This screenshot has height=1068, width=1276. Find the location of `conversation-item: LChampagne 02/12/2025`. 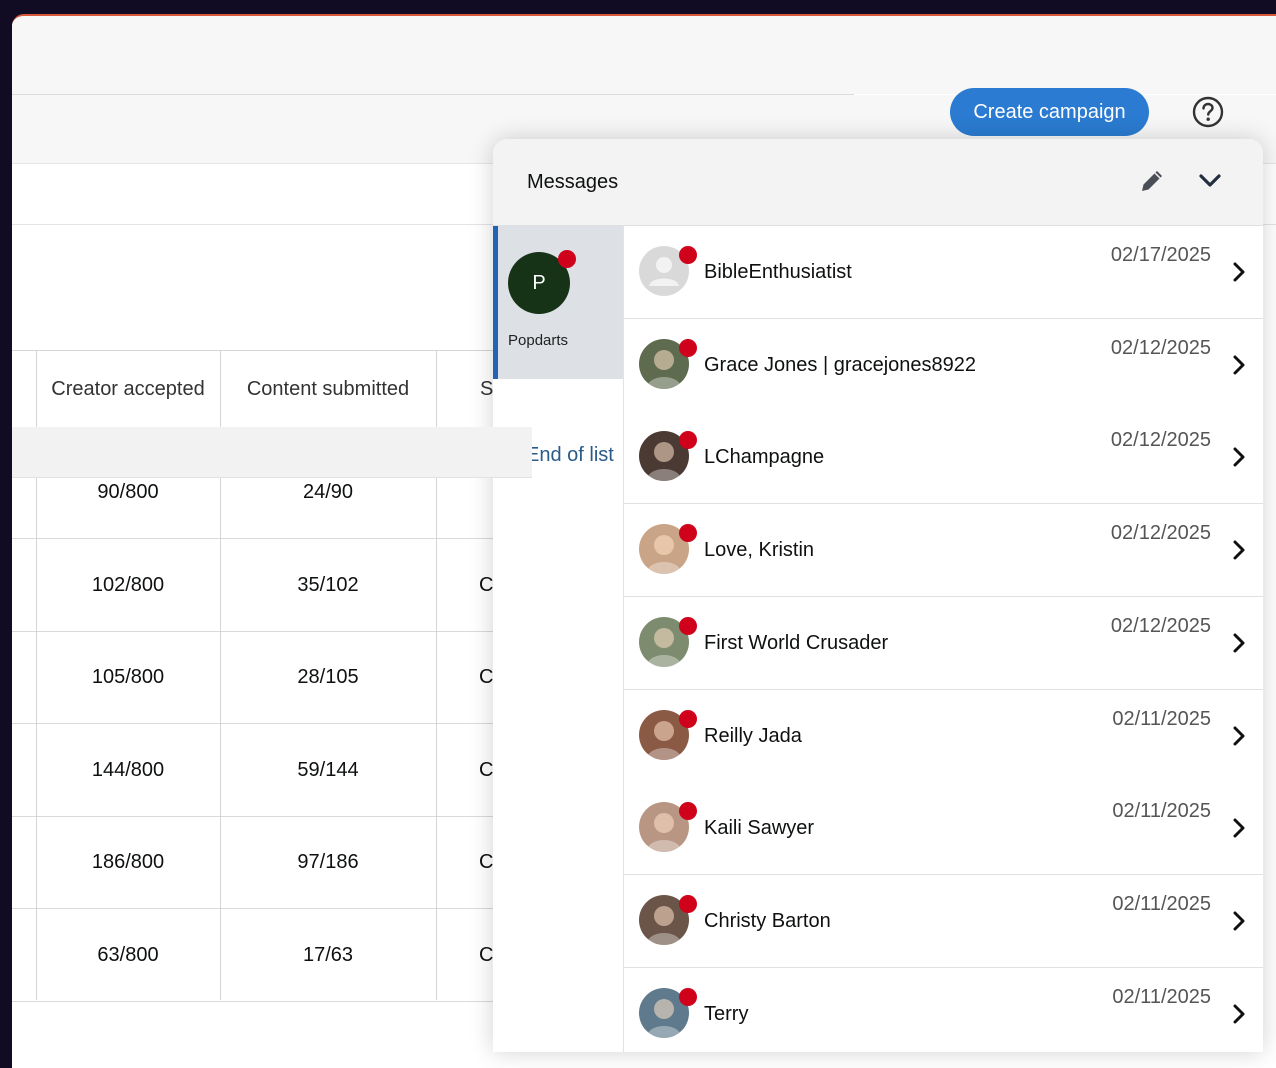

conversation-item: LChampagne 02/12/2025 is located at coordinates (943, 458).